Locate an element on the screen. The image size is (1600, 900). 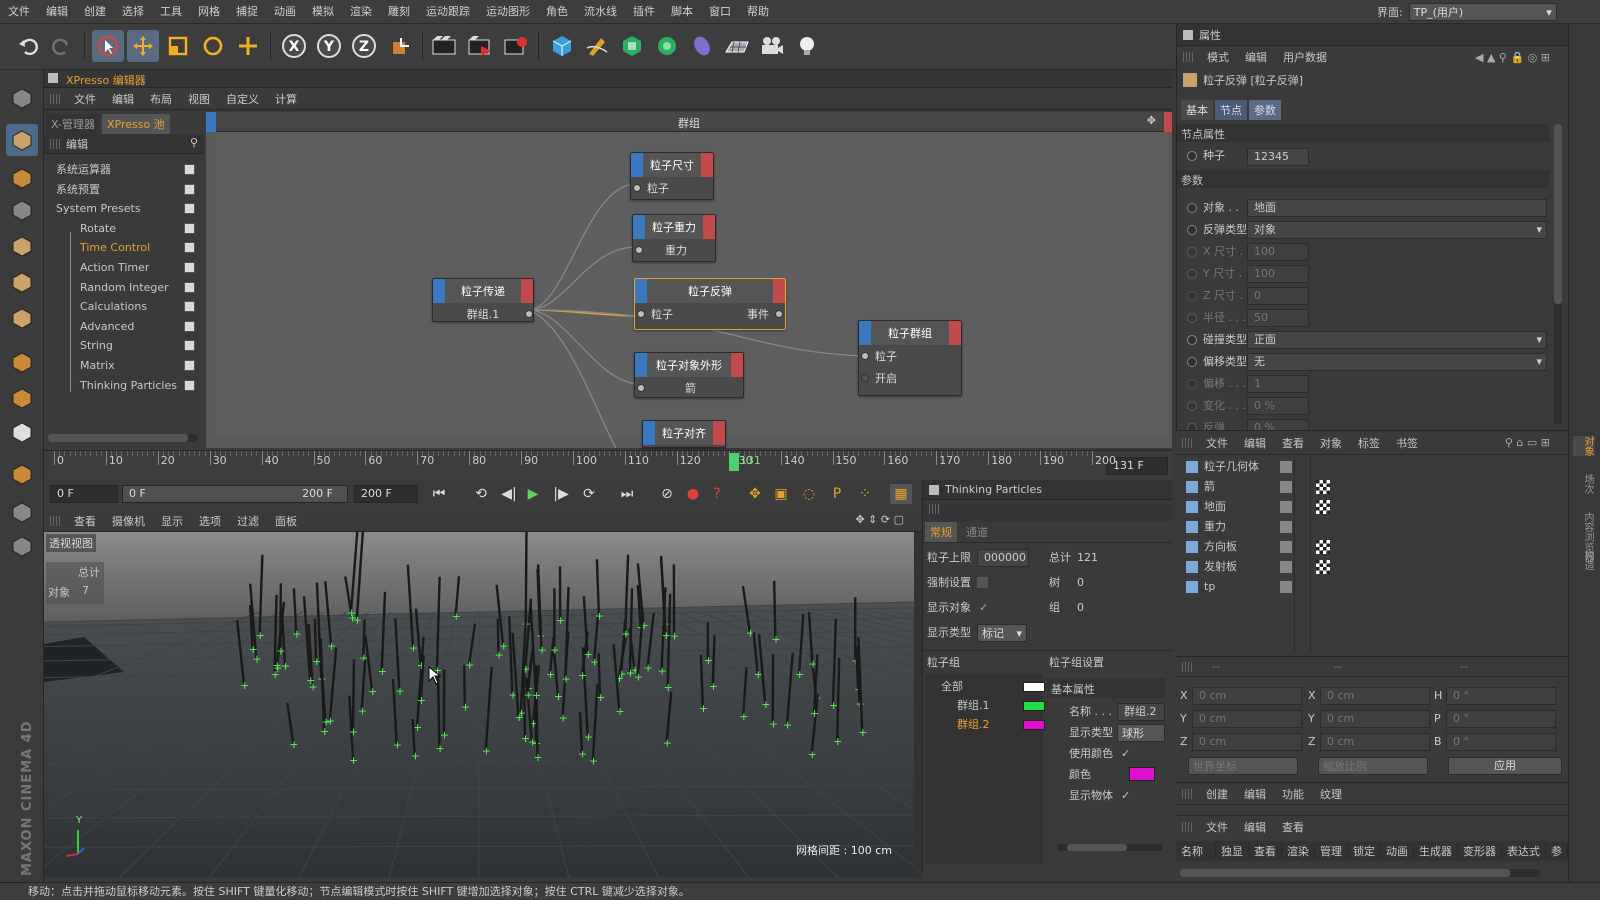
coord-field: 0 ° is located at coordinates (1501, 696).